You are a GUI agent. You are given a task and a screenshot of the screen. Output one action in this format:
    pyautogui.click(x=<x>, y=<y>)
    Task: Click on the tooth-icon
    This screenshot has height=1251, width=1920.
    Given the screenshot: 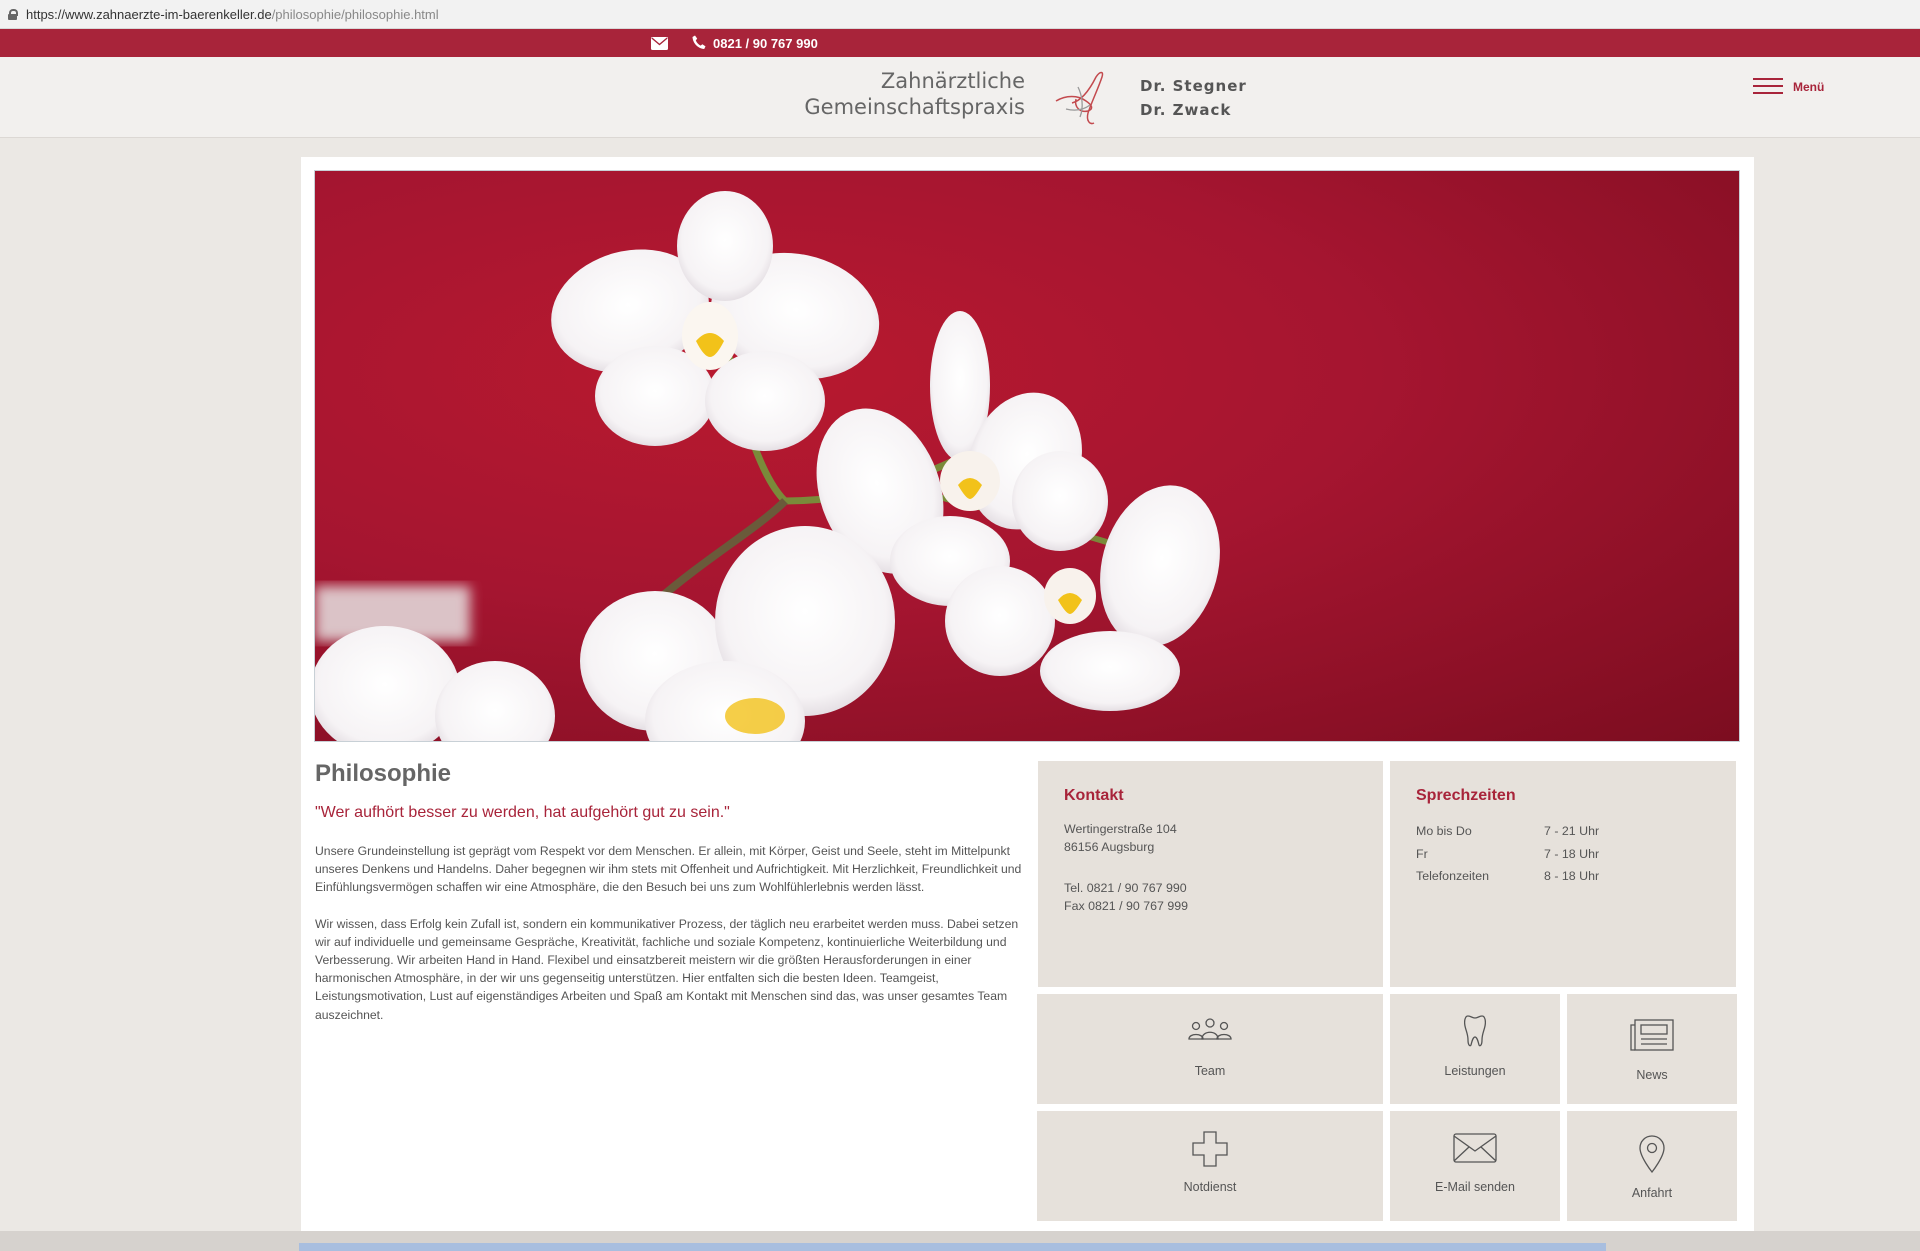 What is the action you would take?
    pyautogui.click(x=1475, y=1031)
    